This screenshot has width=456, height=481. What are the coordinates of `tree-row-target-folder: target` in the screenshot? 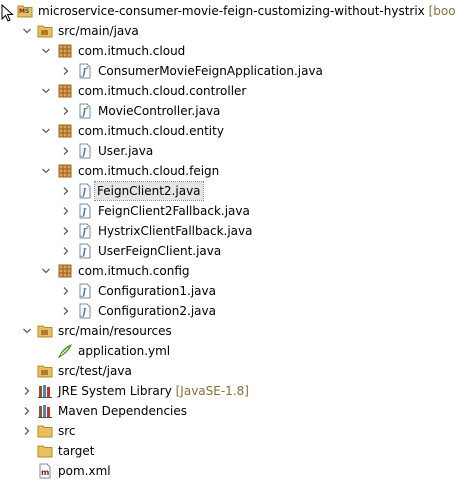 It's located at (228, 451).